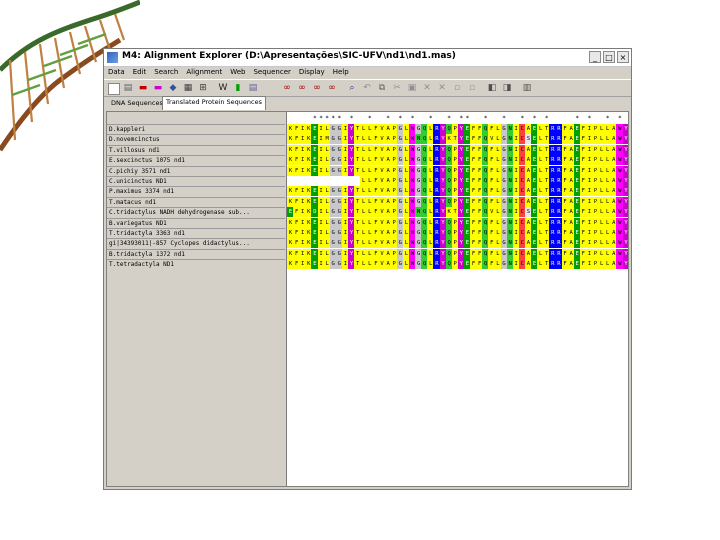 The width and height of the screenshot is (720, 540). What do you see at coordinates (507, 88) in the screenshot?
I see `move-right-icon: ◨` at bounding box center [507, 88].